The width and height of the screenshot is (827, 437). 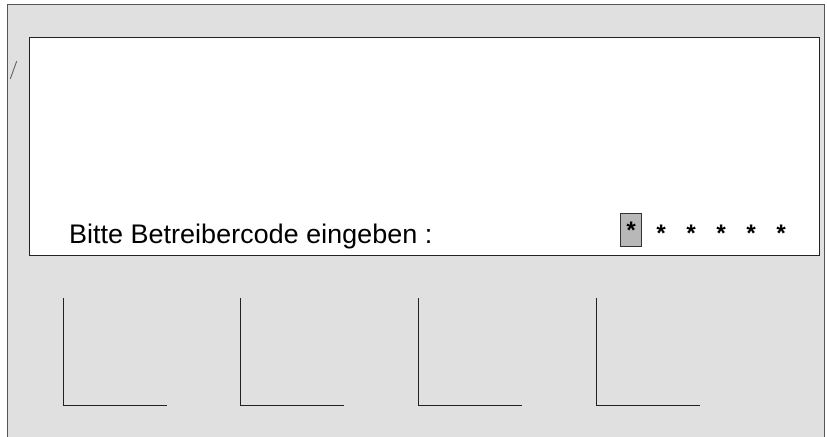 I want to click on pin-digit-2: *, so click(x=661, y=231).